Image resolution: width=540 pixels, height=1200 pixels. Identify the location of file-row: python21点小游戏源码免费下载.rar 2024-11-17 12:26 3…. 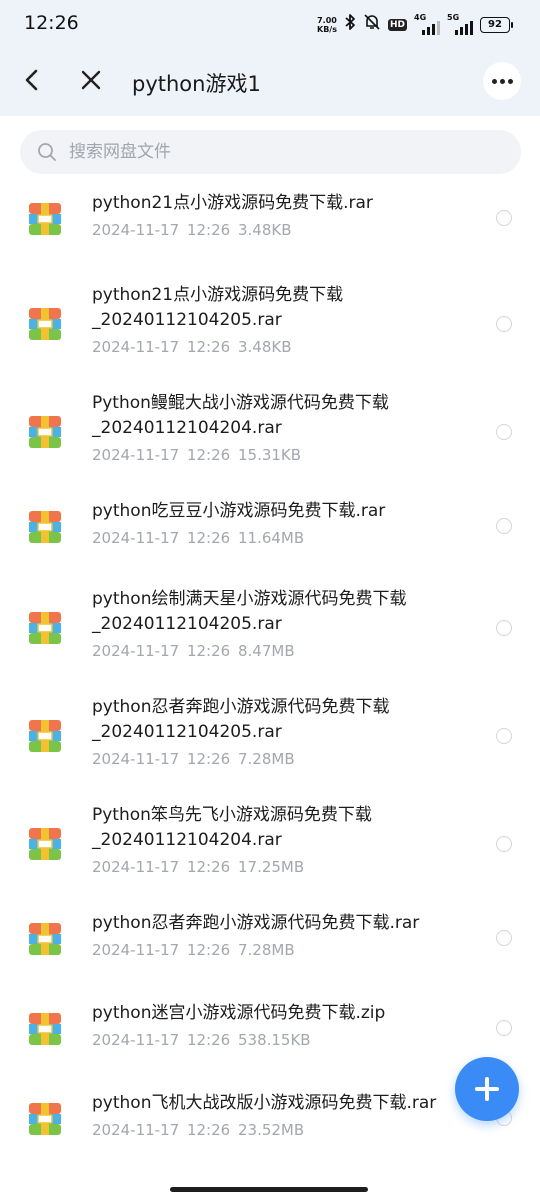
(270, 220).